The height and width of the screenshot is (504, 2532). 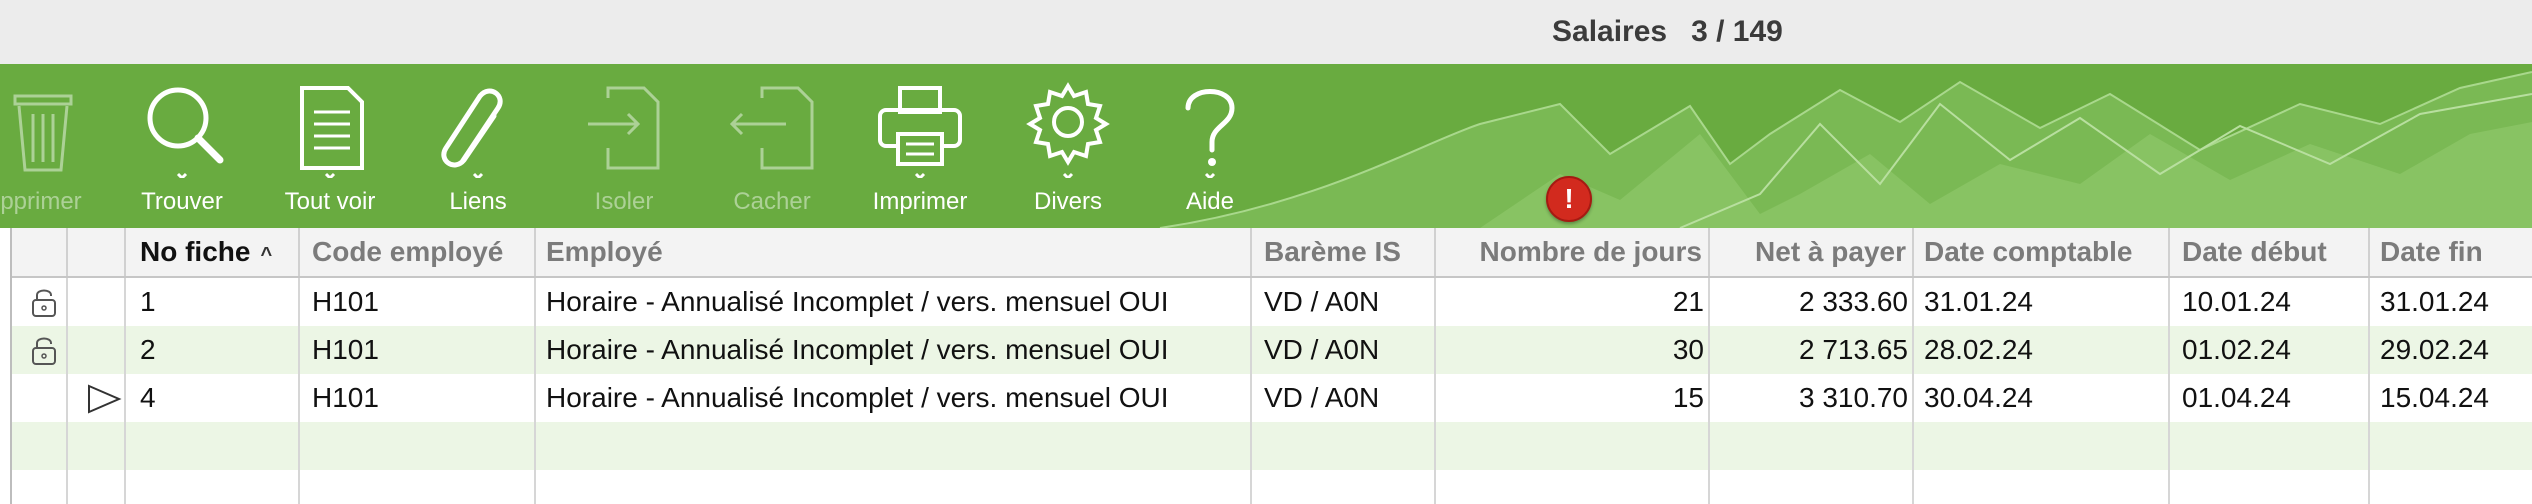 I want to click on links-button: Liens, so click(x=478, y=146).